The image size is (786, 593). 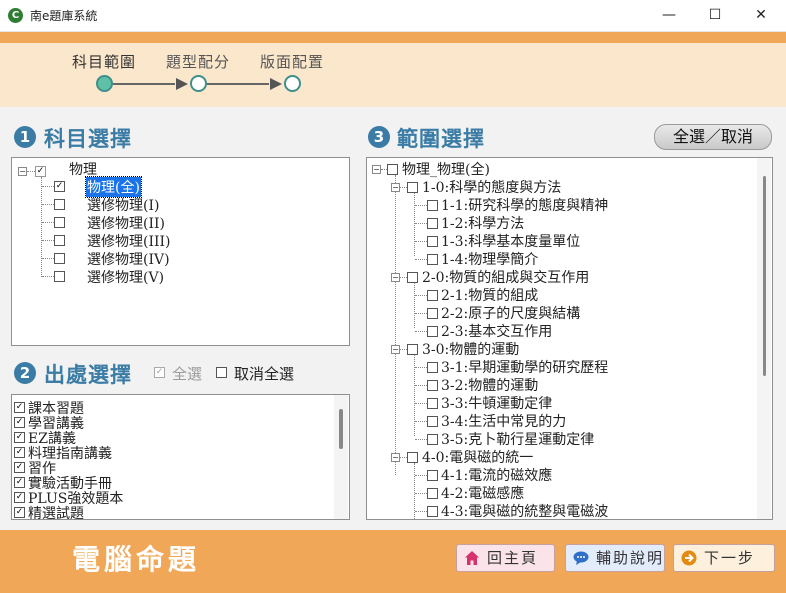 What do you see at coordinates (510, 241) in the screenshot?
I see `section-item: 1-3:科學基本度量單位` at bounding box center [510, 241].